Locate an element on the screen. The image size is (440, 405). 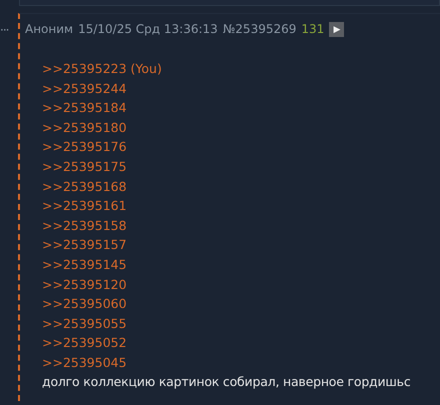
reply-link: >>25395060 is located at coordinates (84, 304).